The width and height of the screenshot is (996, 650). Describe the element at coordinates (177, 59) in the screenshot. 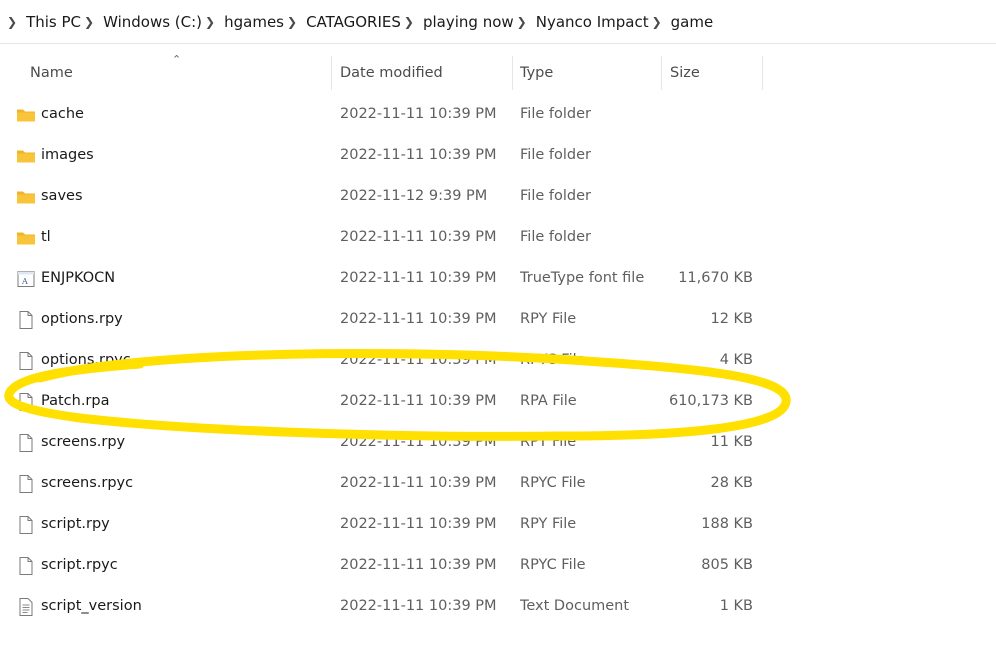

I see `sort-ascending-icon: ⌃` at that location.